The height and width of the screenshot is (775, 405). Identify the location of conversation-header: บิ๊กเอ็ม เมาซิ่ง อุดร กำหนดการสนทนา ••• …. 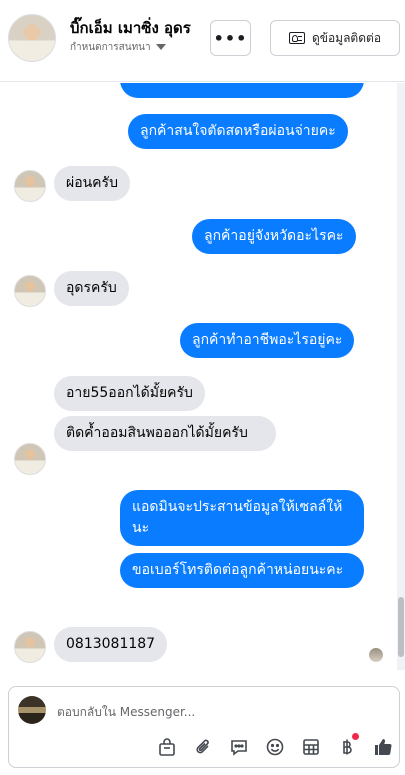
(202, 41).